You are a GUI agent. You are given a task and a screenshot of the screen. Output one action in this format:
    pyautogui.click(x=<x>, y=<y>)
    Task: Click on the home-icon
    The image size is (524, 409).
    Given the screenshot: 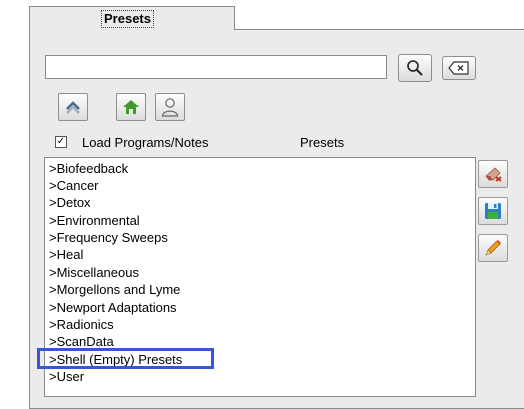 What is the action you would take?
    pyautogui.click(x=131, y=107)
    